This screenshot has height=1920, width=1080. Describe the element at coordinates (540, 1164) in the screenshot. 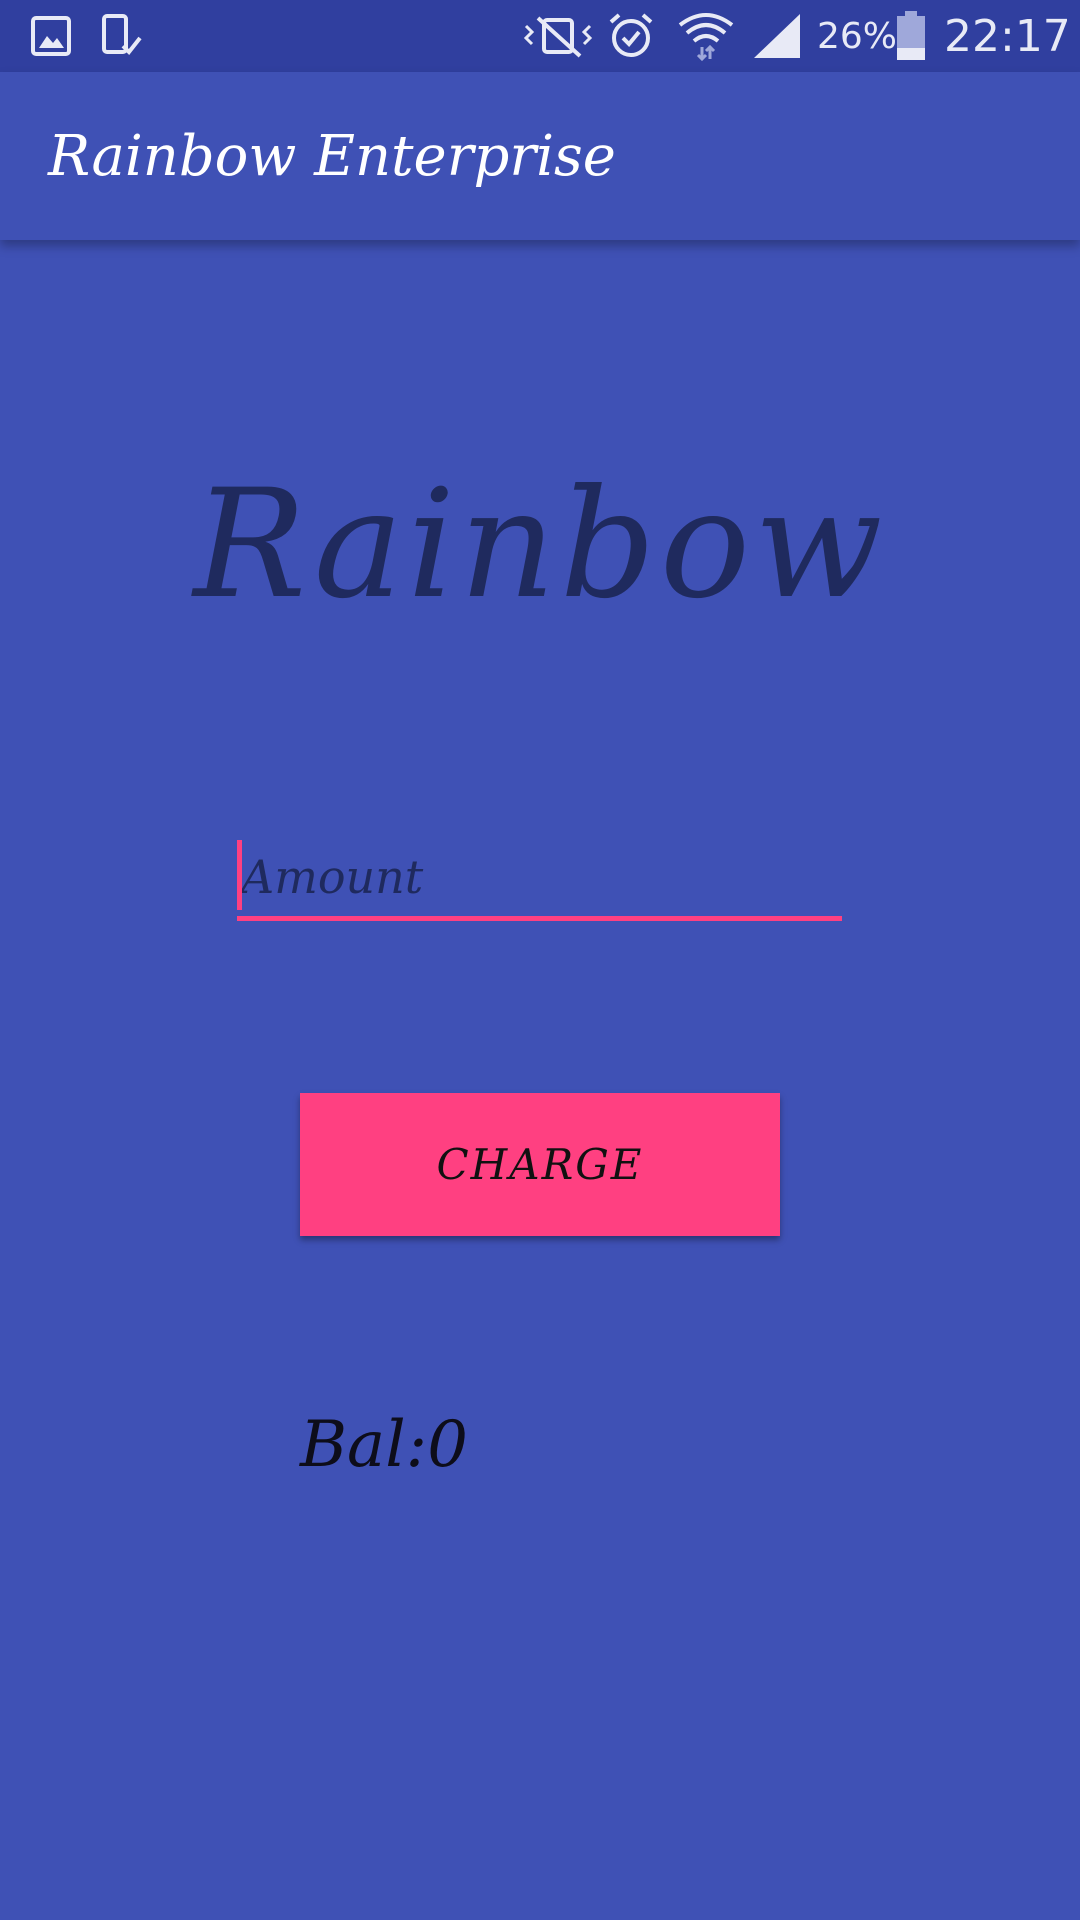

I see `charge-button: CHARGE` at that location.